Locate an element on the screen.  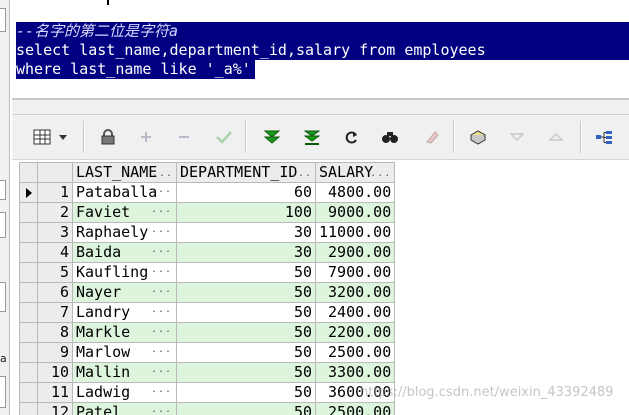
table-row: 2 Faviet... 100 9000.00 is located at coordinates (207, 212).